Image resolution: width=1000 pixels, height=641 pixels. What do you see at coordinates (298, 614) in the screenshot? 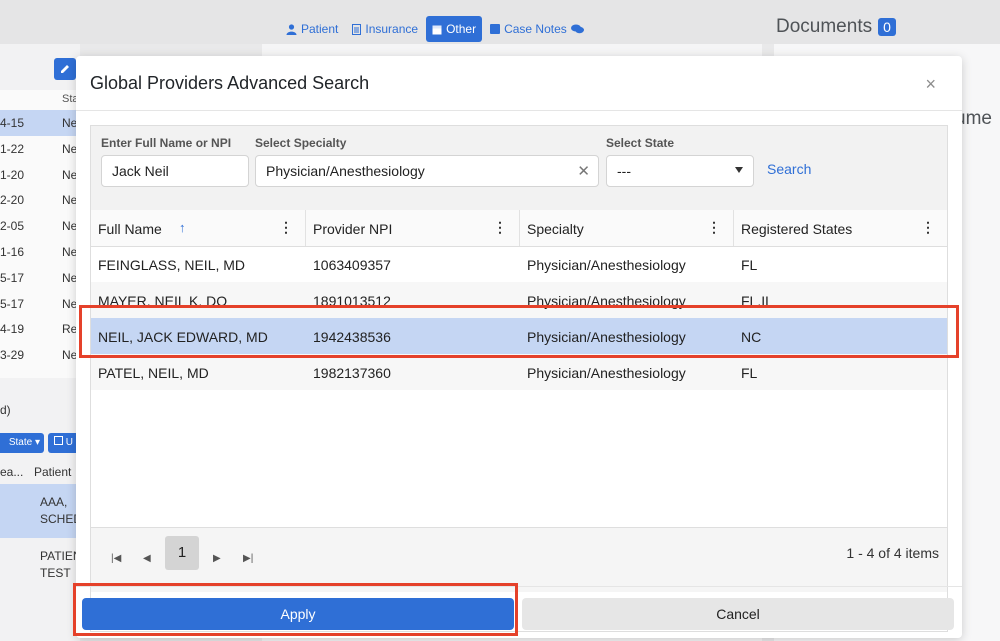
I see `apply-button: Apply` at bounding box center [298, 614].